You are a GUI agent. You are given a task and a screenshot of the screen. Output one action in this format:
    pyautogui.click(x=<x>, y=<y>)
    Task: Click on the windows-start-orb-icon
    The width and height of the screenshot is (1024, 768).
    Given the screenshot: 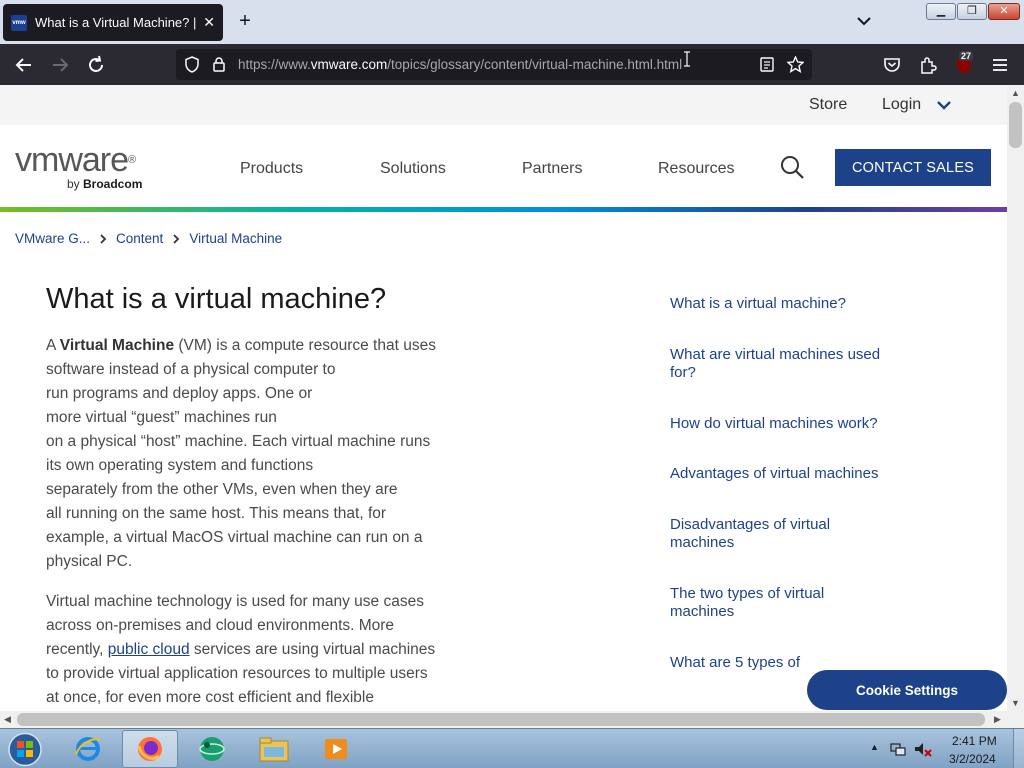 What is the action you would take?
    pyautogui.click(x=25, y=749)
    